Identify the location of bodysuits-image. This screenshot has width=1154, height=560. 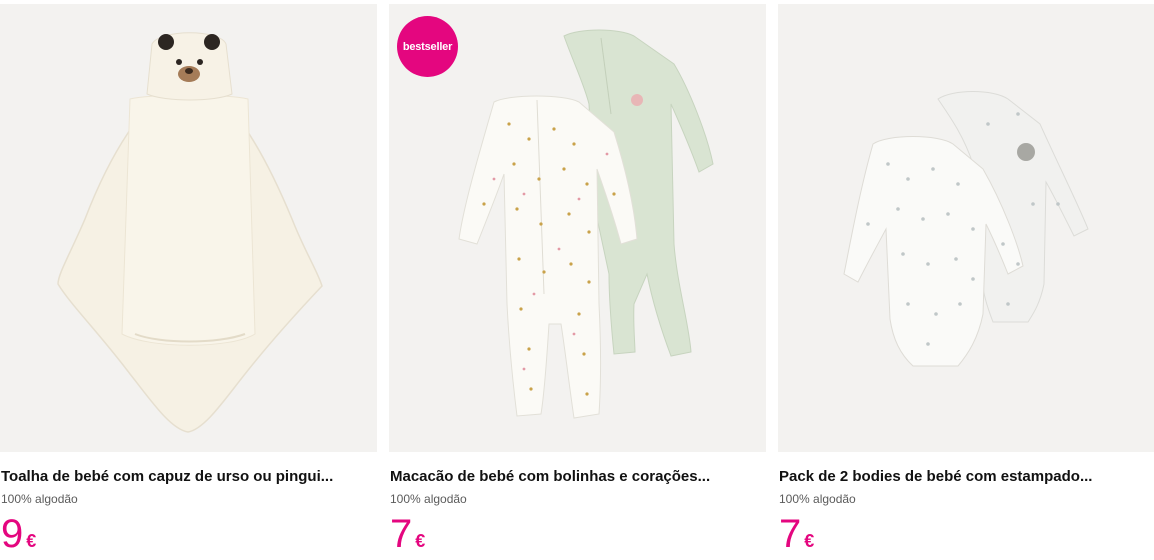
(966, 229).